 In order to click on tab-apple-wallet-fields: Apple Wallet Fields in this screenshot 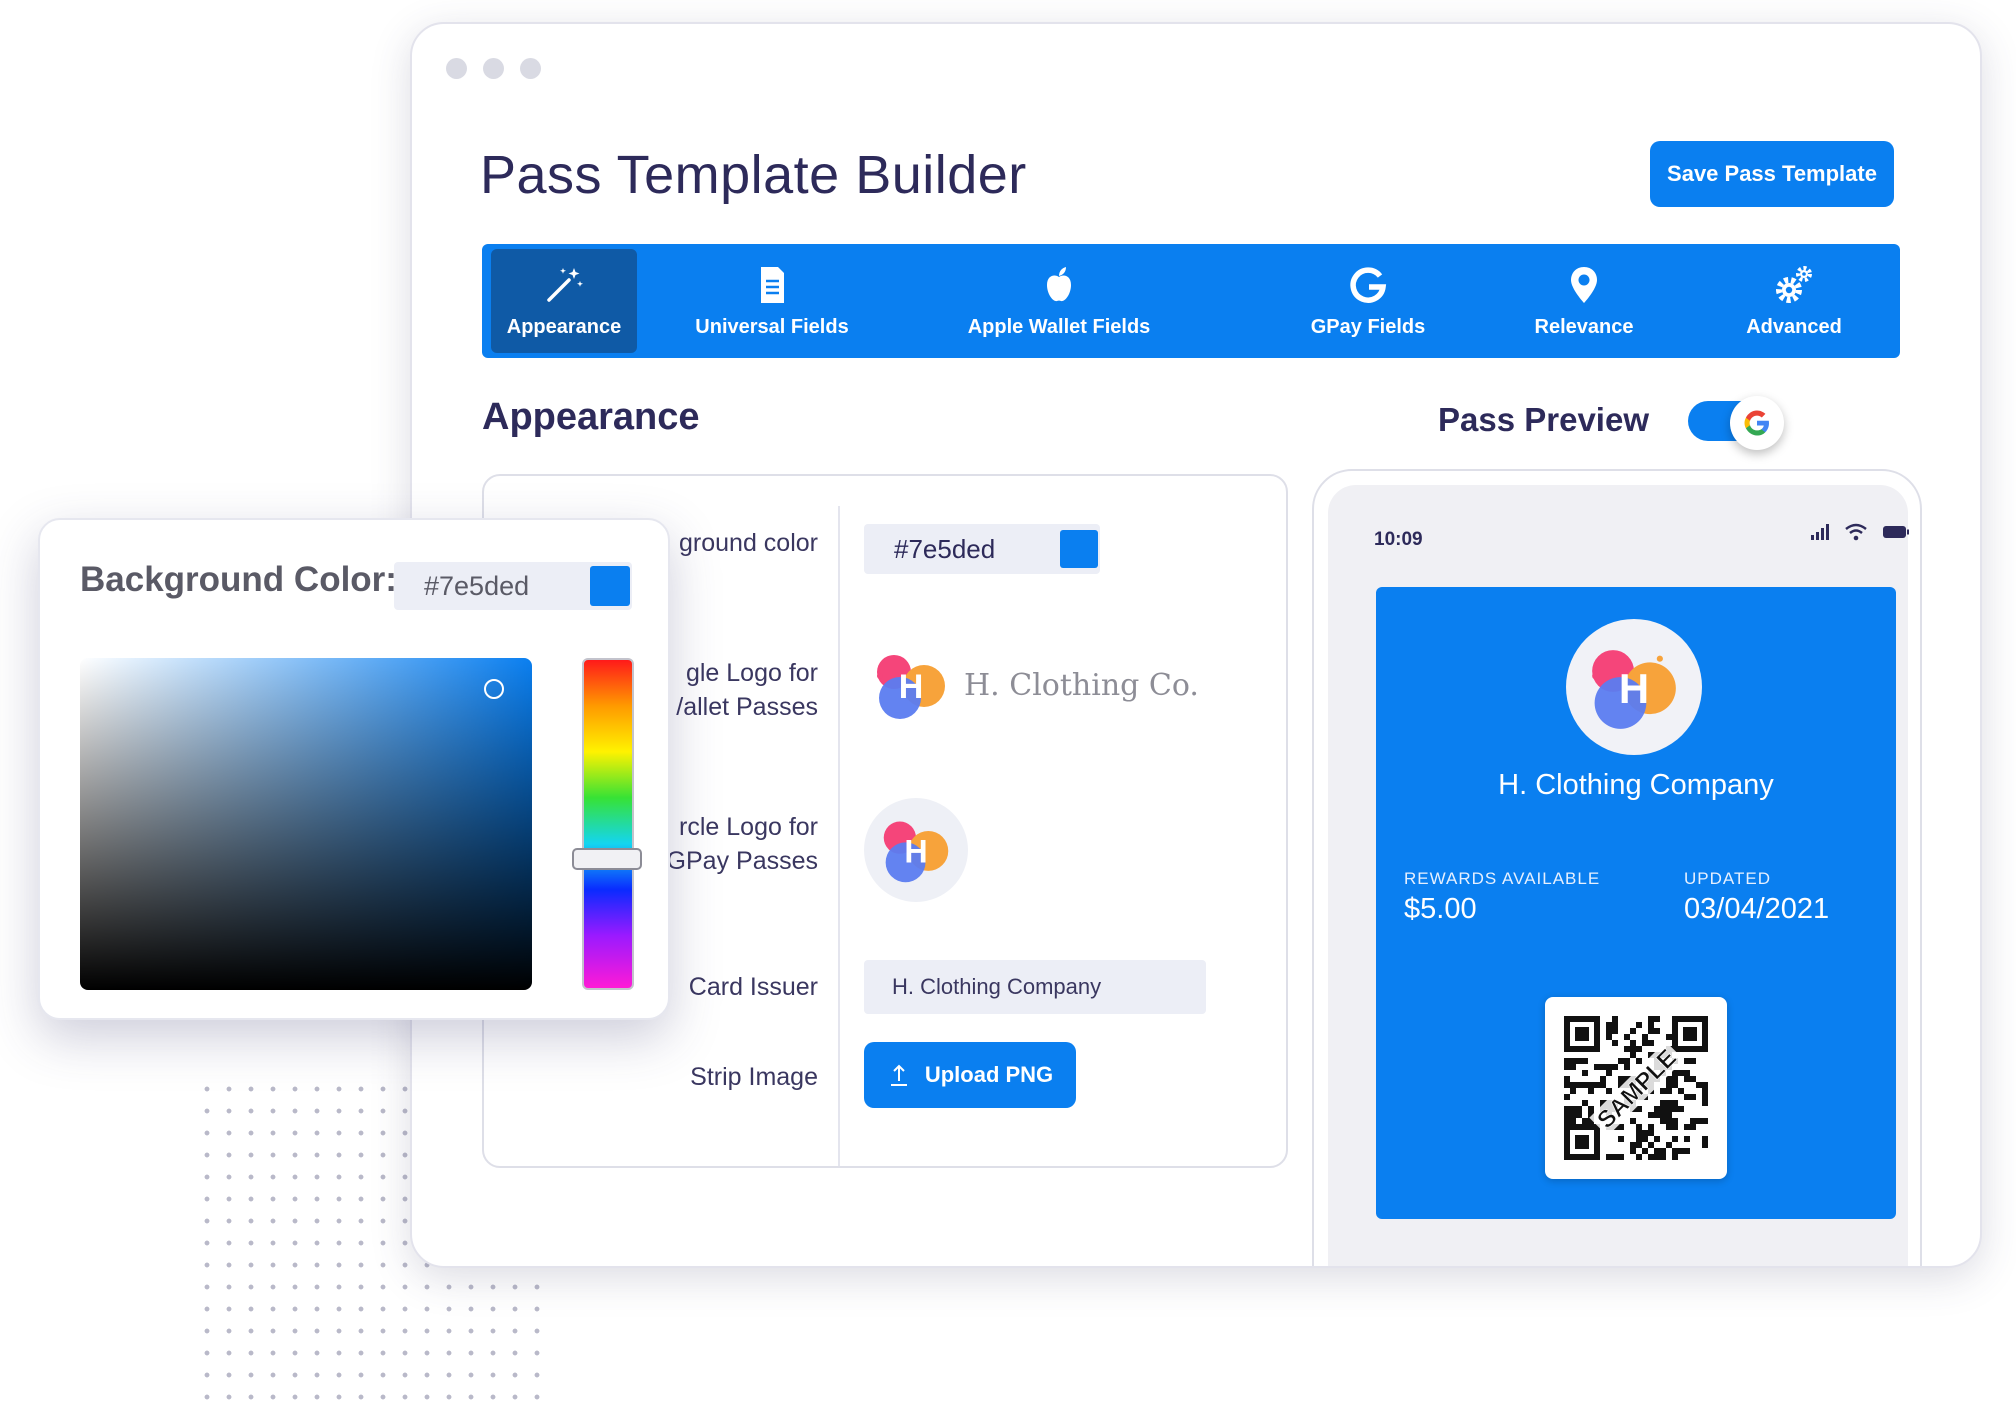, I will do `click(1059, 301)`.